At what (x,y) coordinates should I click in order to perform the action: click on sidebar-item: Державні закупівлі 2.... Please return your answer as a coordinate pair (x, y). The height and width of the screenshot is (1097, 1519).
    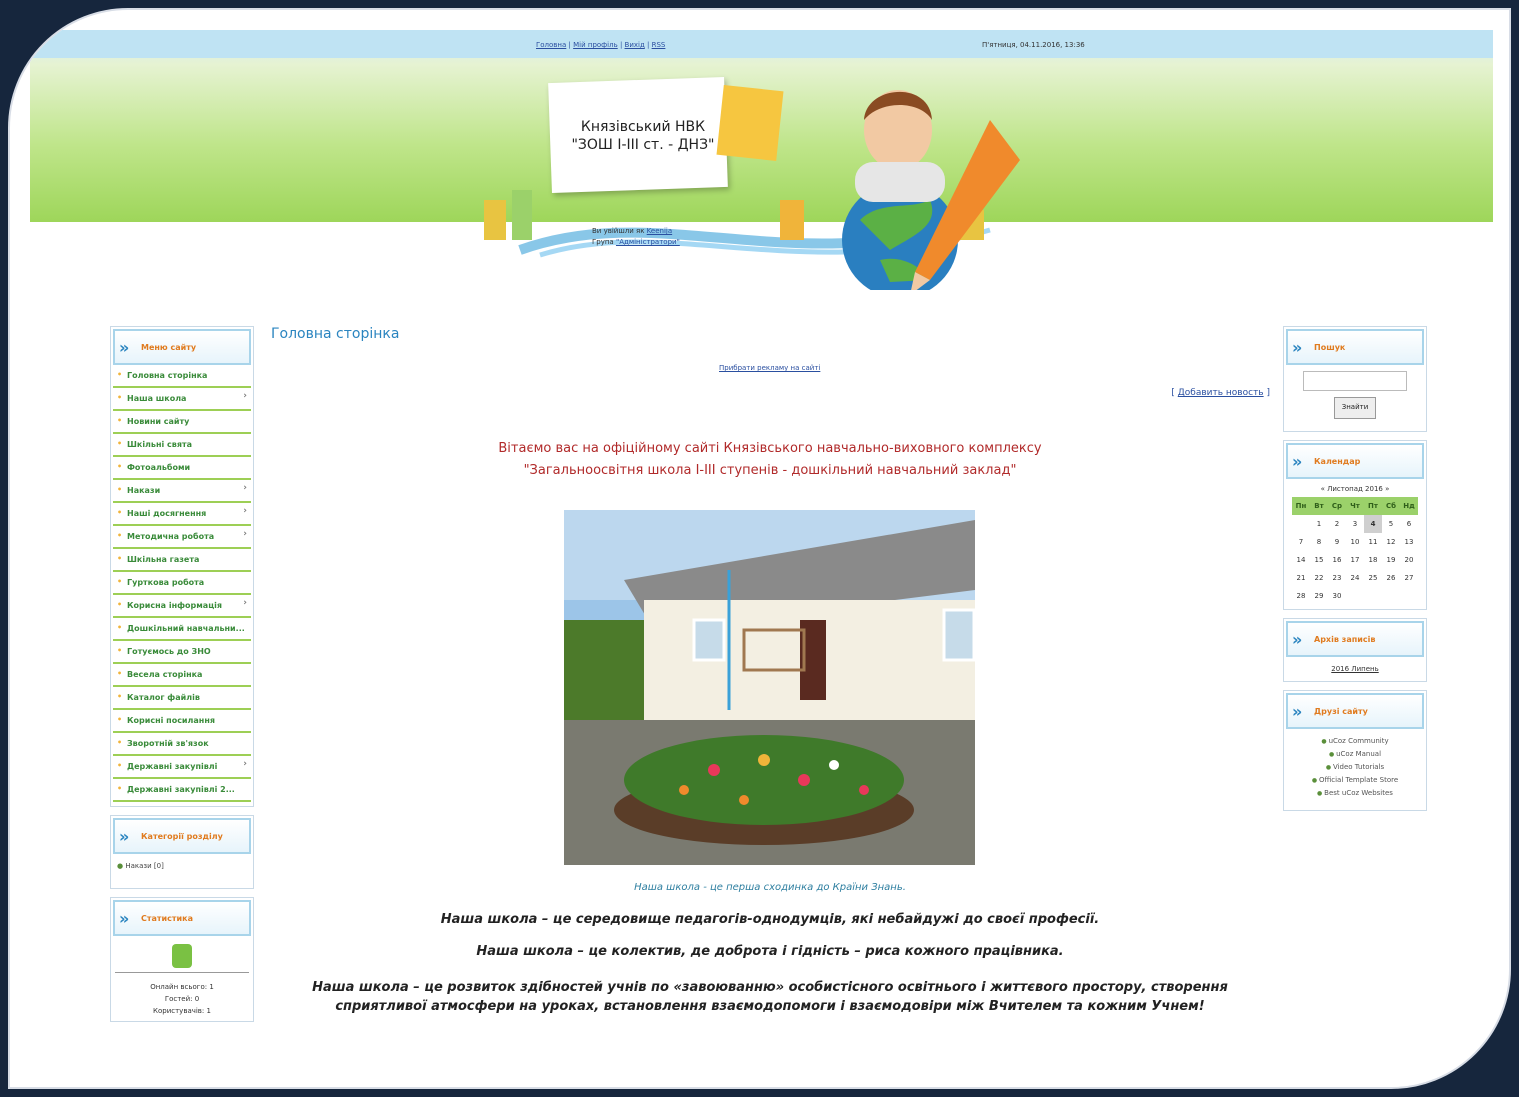
    Looking at the image, I should click on (182, 790).